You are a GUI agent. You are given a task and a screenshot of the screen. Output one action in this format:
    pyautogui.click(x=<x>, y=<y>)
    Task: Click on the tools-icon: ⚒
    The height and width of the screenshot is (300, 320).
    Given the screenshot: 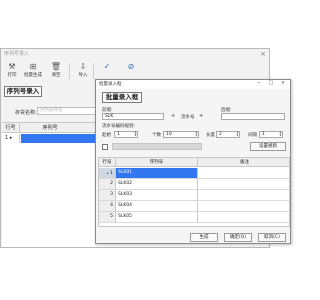 What is the action you would take?
    pyautogui.click(x=12, y=66)
    